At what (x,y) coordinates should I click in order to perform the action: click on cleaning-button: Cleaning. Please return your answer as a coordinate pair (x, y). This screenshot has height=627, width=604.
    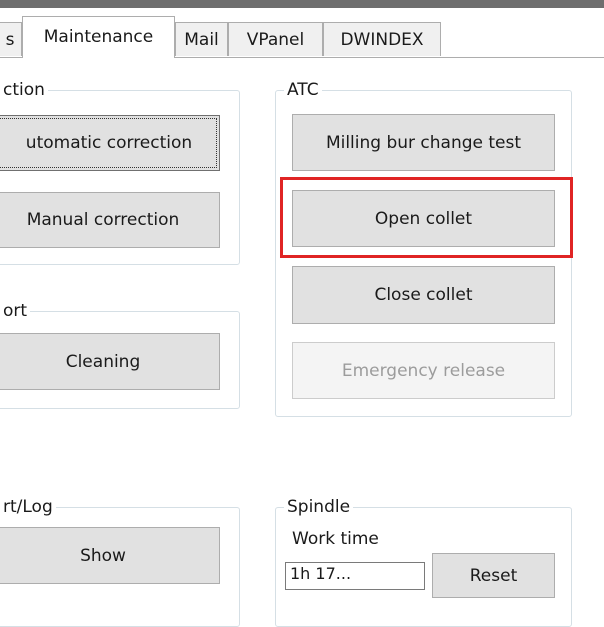
    Looking at the image, I should click on (110, 361).